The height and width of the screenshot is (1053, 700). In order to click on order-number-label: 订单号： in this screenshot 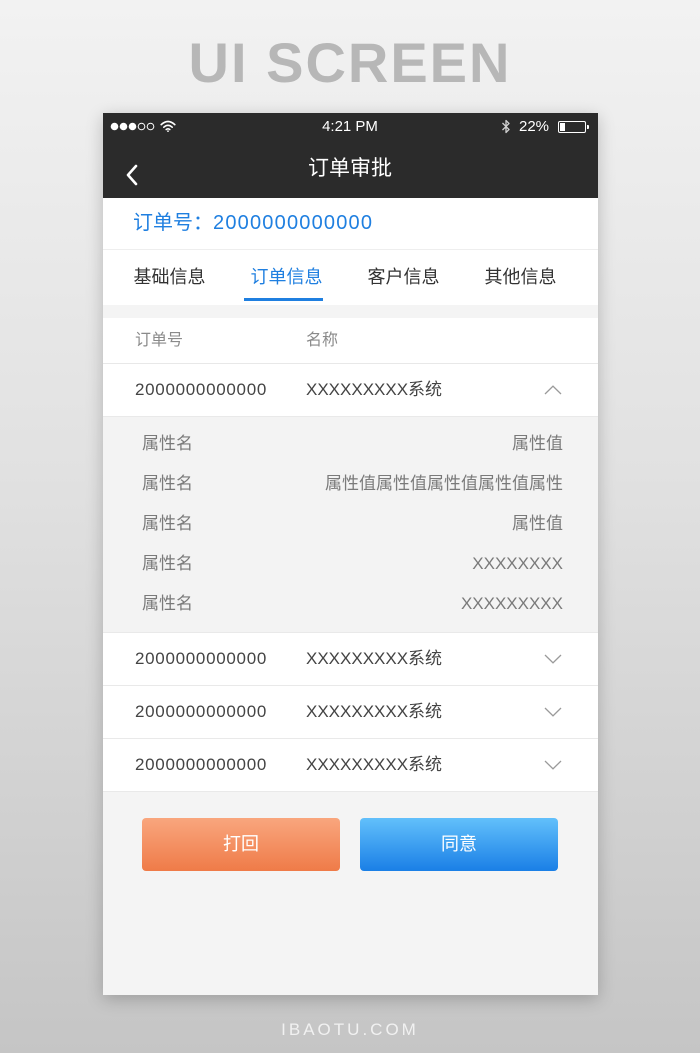, I will do `click(173, 223)`.